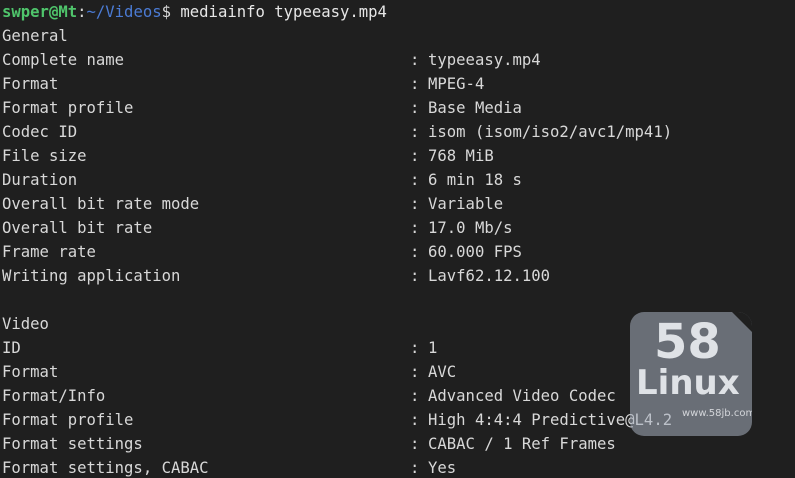 The height and width of the screenshot is (478, 795). What do you see at coordinates (456, 84) in the screenshot?
I see `field-value: MPEG-4` at bounding box center [456, 84].